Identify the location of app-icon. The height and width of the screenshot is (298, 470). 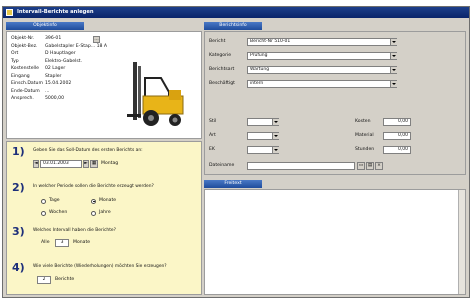
(9, 12).